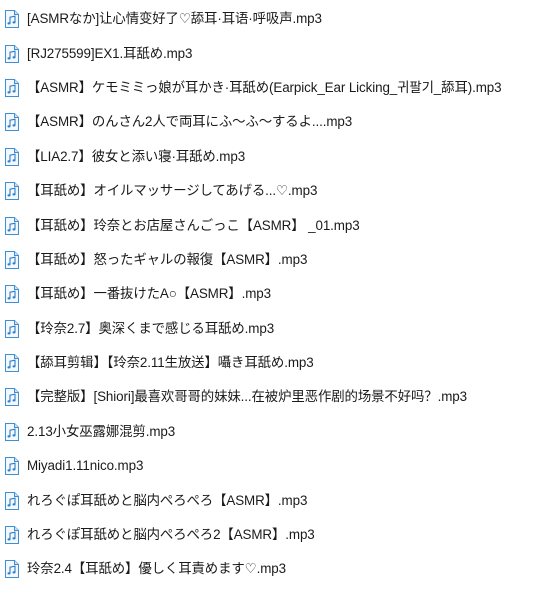  What do you see at coordinates (273, 53) in the screenshot?
I see `file-item: [RJ275599]EX1.耳舐め.mp3` at bounding box center [273, 53].